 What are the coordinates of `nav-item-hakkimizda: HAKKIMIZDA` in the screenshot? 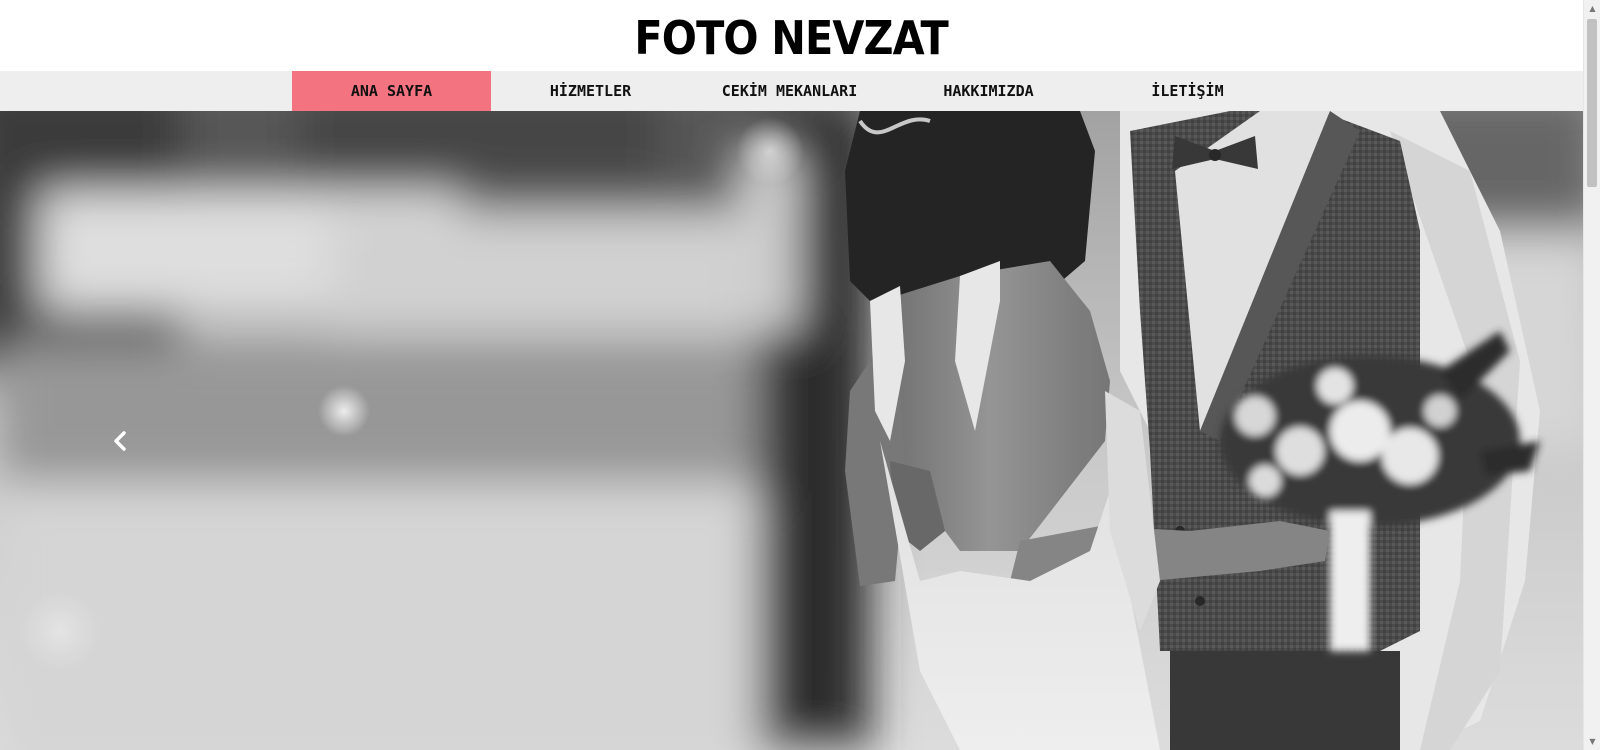 It's located at (988, 91).